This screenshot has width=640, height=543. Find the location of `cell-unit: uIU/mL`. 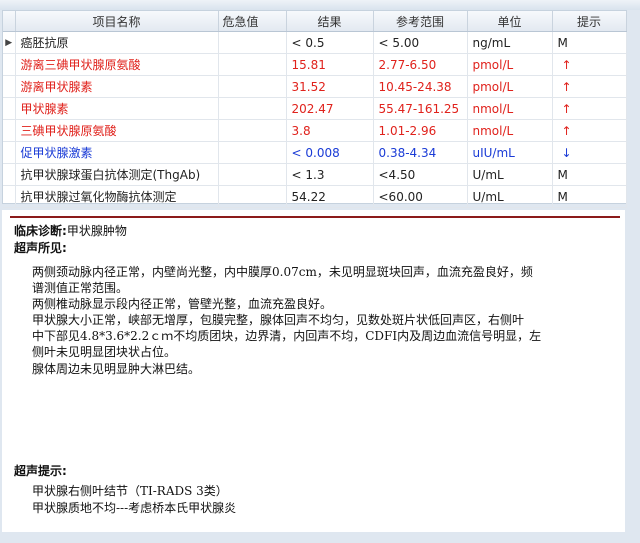

cell-unit: uIU/mL is located at coordinates (510, 152).